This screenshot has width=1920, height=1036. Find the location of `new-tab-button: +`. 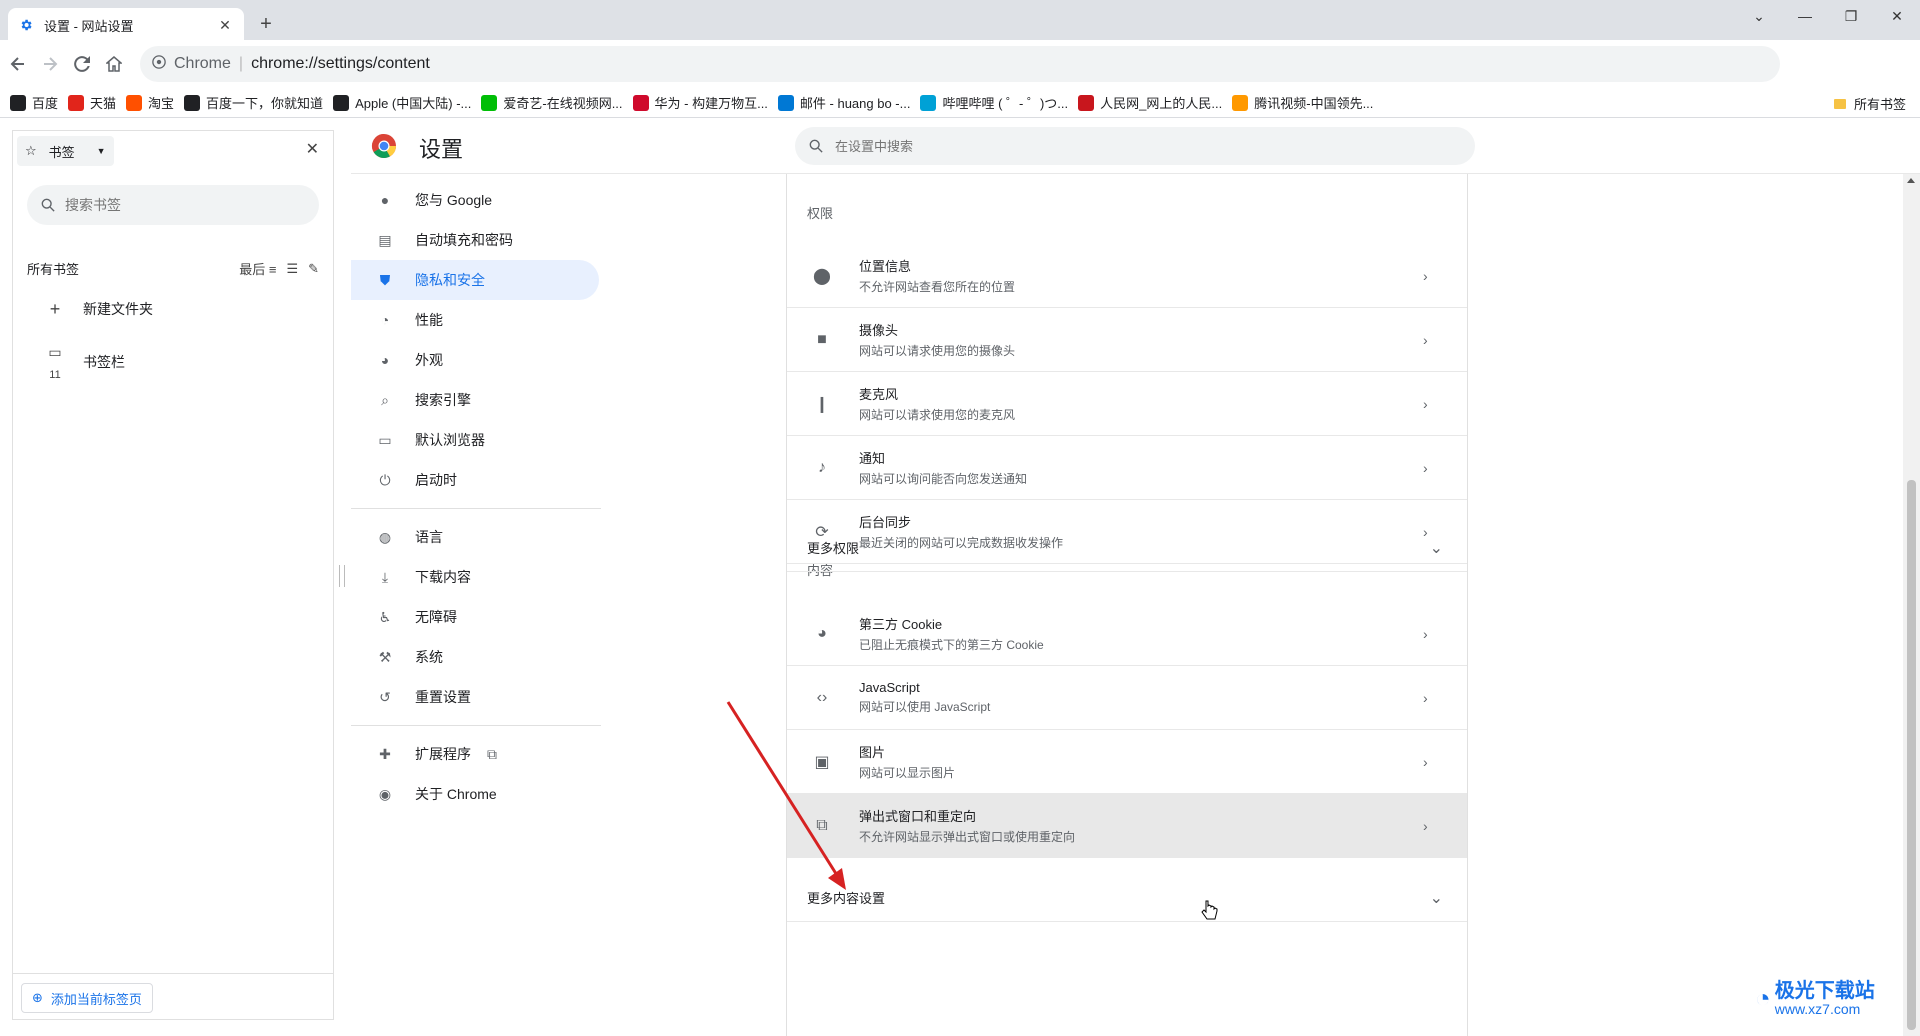

new-tab-button: + is located at coordinates (266, 24).